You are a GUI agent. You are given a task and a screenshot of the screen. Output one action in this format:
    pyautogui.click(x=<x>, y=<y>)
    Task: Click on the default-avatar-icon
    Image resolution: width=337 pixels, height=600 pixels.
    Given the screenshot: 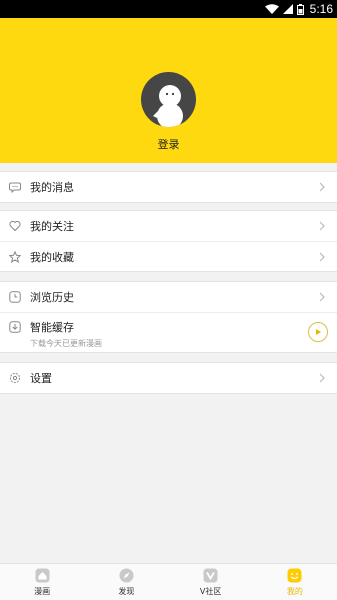 What is the action you would take?
    pyautogui.click(x=168, y=106)
    